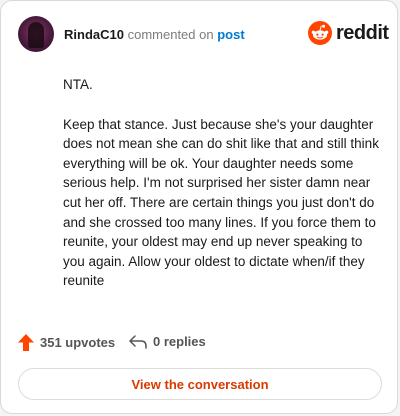  I want to click on view-conversation-button: View the conversation, so click(200, 384).